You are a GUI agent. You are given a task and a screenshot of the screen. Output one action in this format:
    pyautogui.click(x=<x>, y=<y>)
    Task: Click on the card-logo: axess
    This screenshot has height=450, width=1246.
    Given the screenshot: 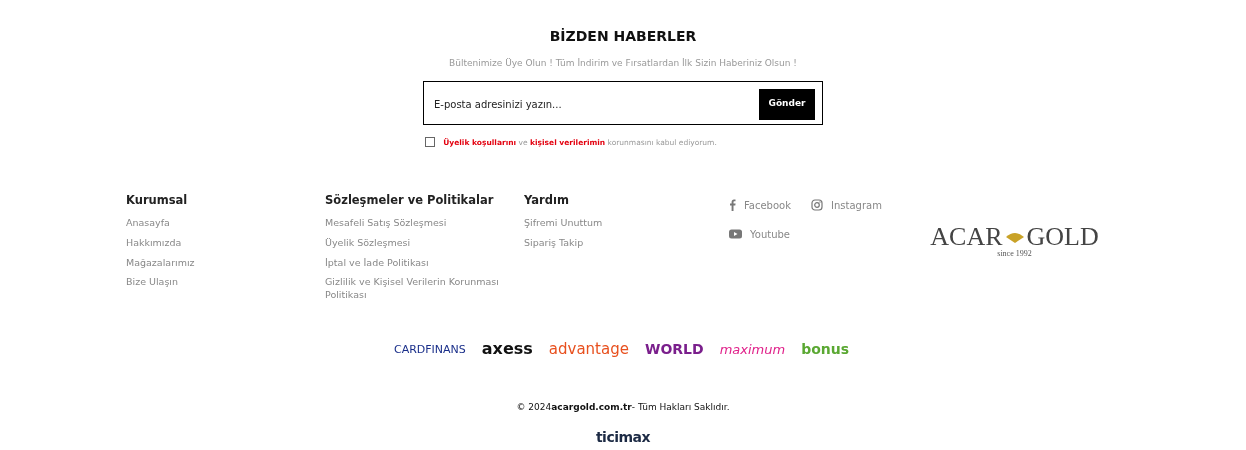 What is the action you would take?
    pyautogui.click(x=507, y=349)
    